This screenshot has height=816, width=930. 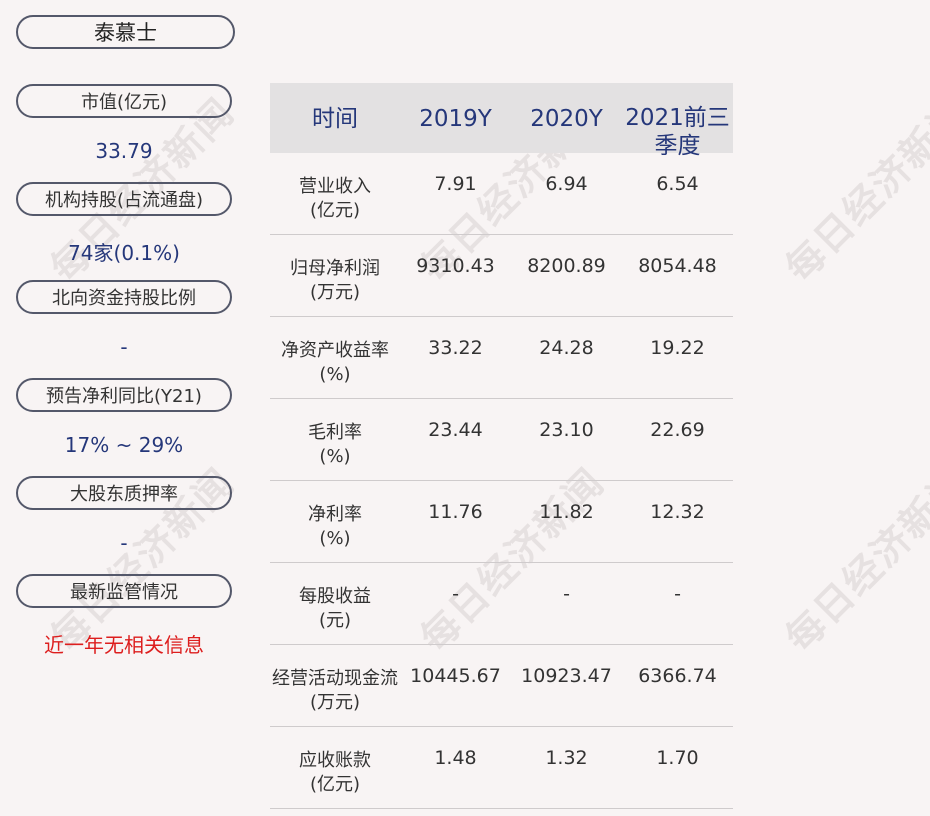 I want to click on table-row: 归母净利润 (万元) 9310.43 8200.89 8054.48, so click(x=501, y=276).